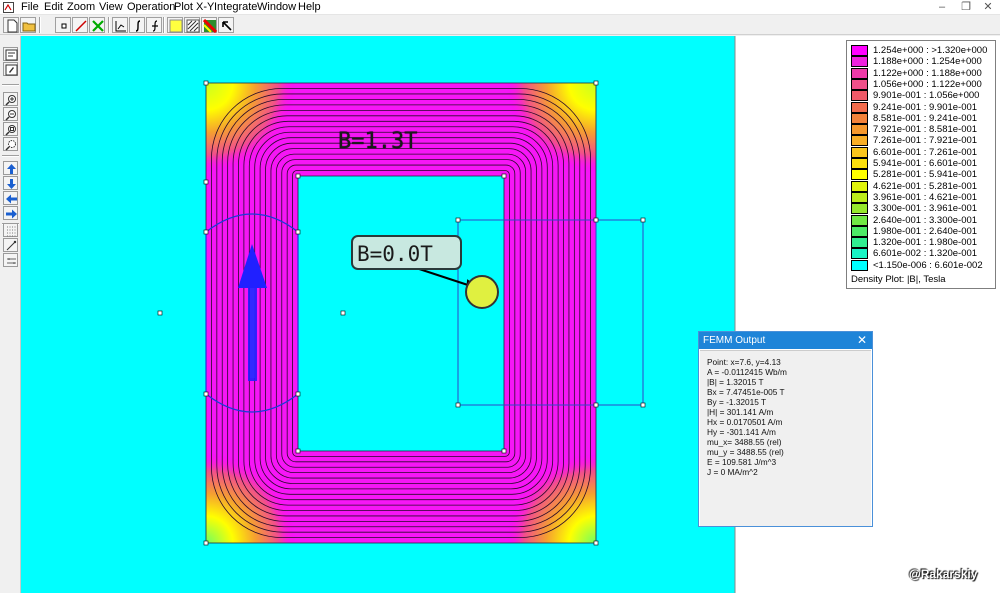  I want to click on new-file-icon, so click(12, 26).